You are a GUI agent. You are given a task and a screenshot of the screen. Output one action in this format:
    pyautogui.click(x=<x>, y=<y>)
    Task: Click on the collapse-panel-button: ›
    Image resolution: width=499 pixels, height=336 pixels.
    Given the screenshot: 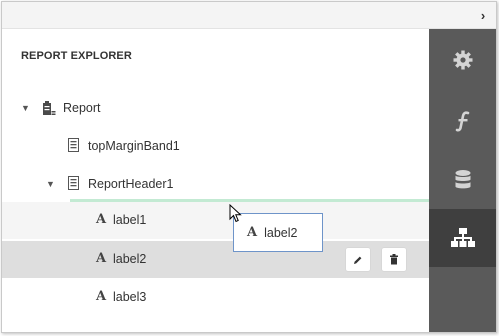 What is the action you would take?
    pyautogui.click(x=483, y=15)
    